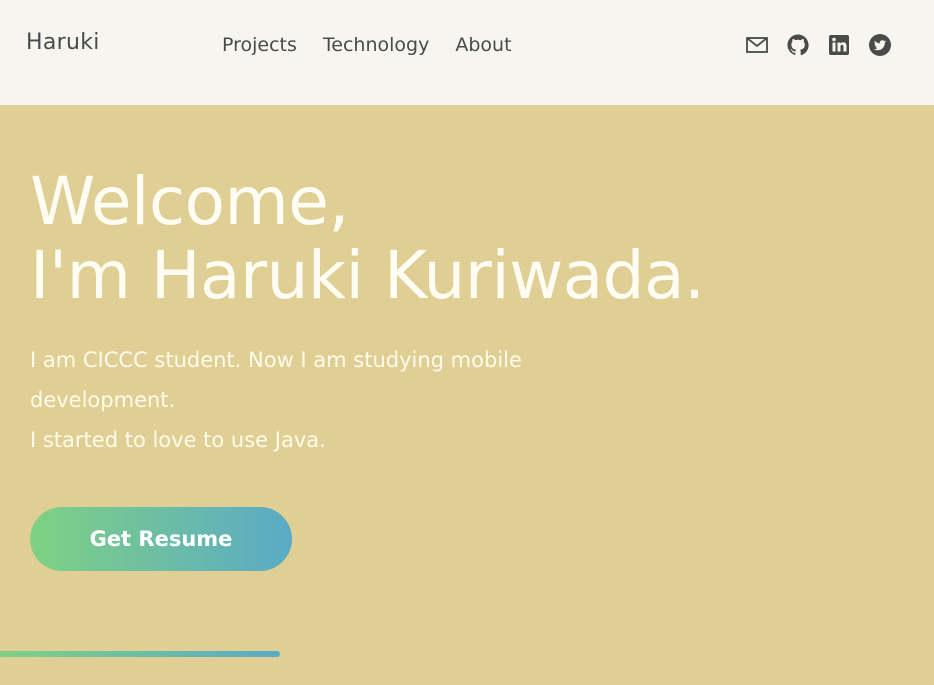 Image resolution: width=934 pixels, height=685 pixels. I want to click on github-icon, so click(798, 45).